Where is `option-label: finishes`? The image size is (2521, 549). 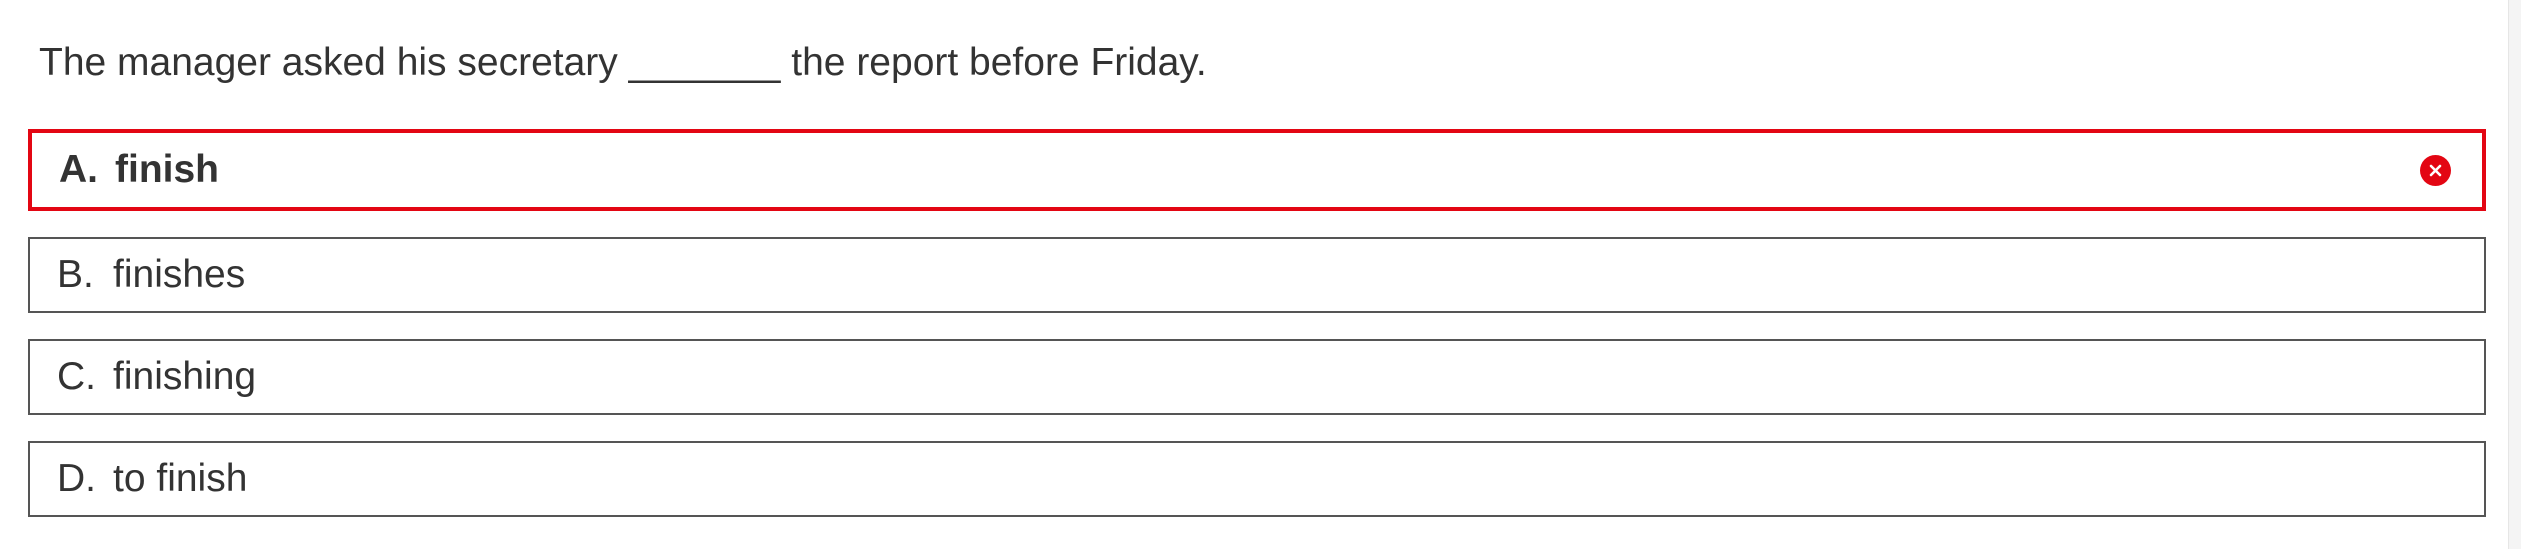
option-label: finishes is located at coordinates (179, 274).